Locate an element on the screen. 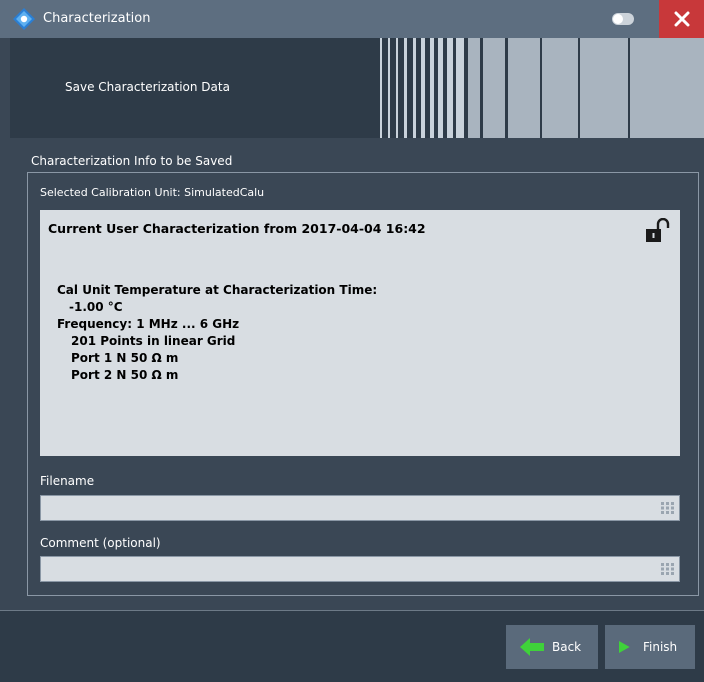 The image size is (704, 682). arrow-right-icon is located at coordinates (624, 647).